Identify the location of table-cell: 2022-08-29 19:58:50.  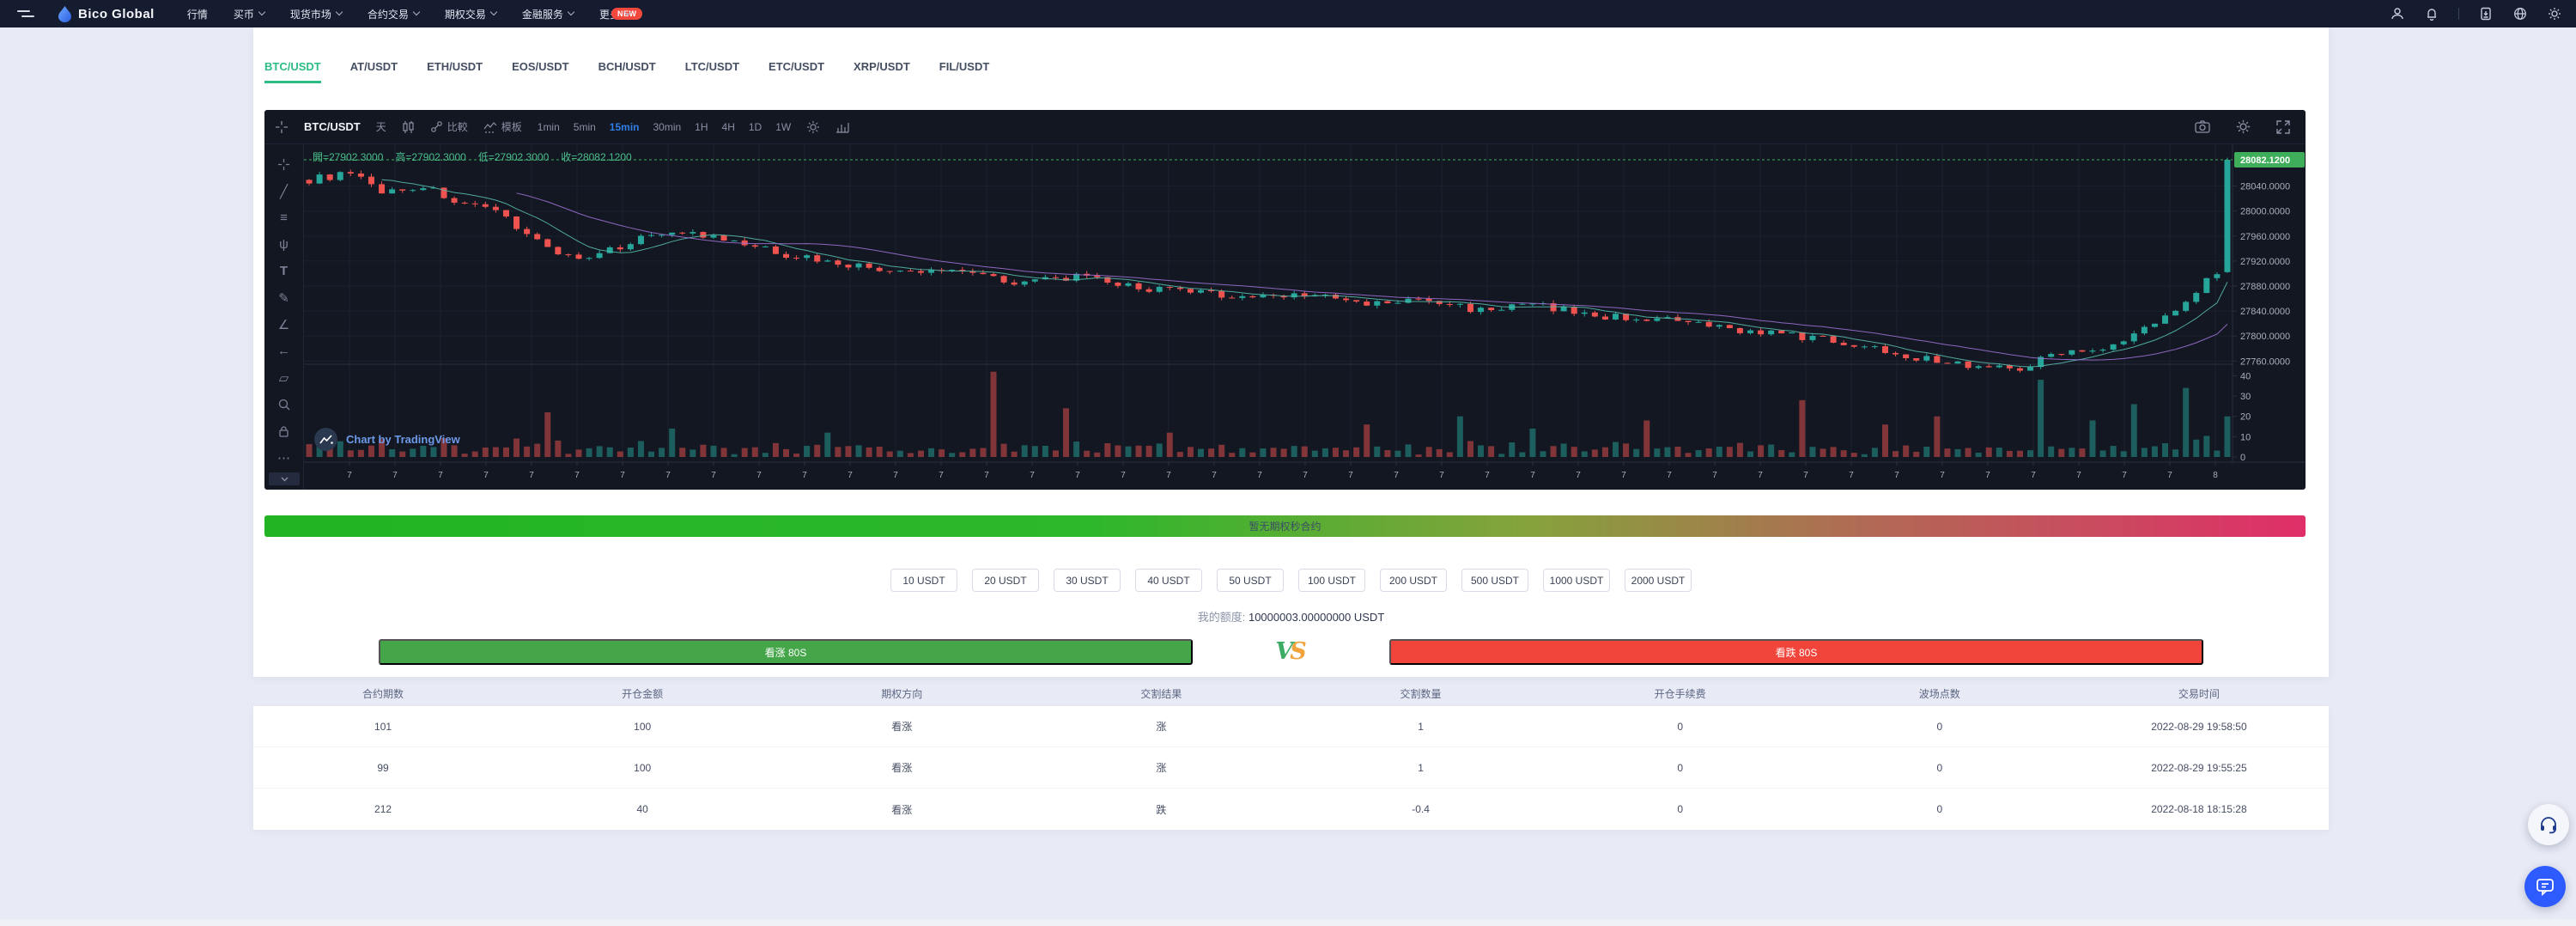
(2199, 726).